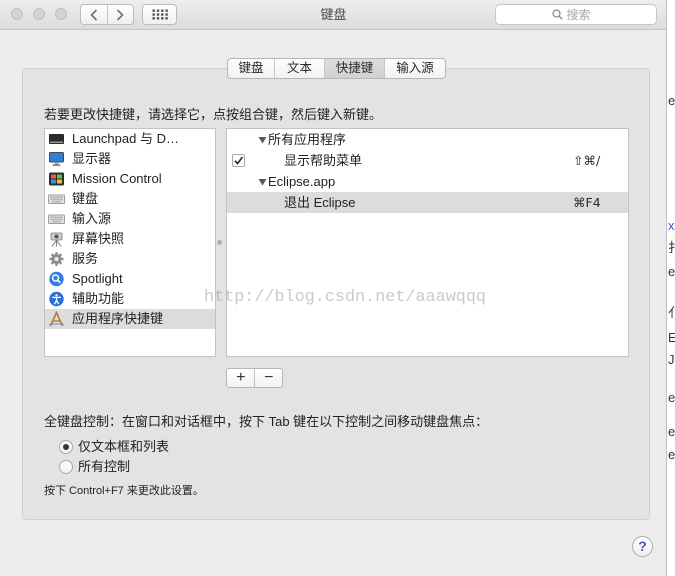  Describe the element at coordinates (671, 225) in the screenshot. I see `background-text-fragment: xu` at that location.